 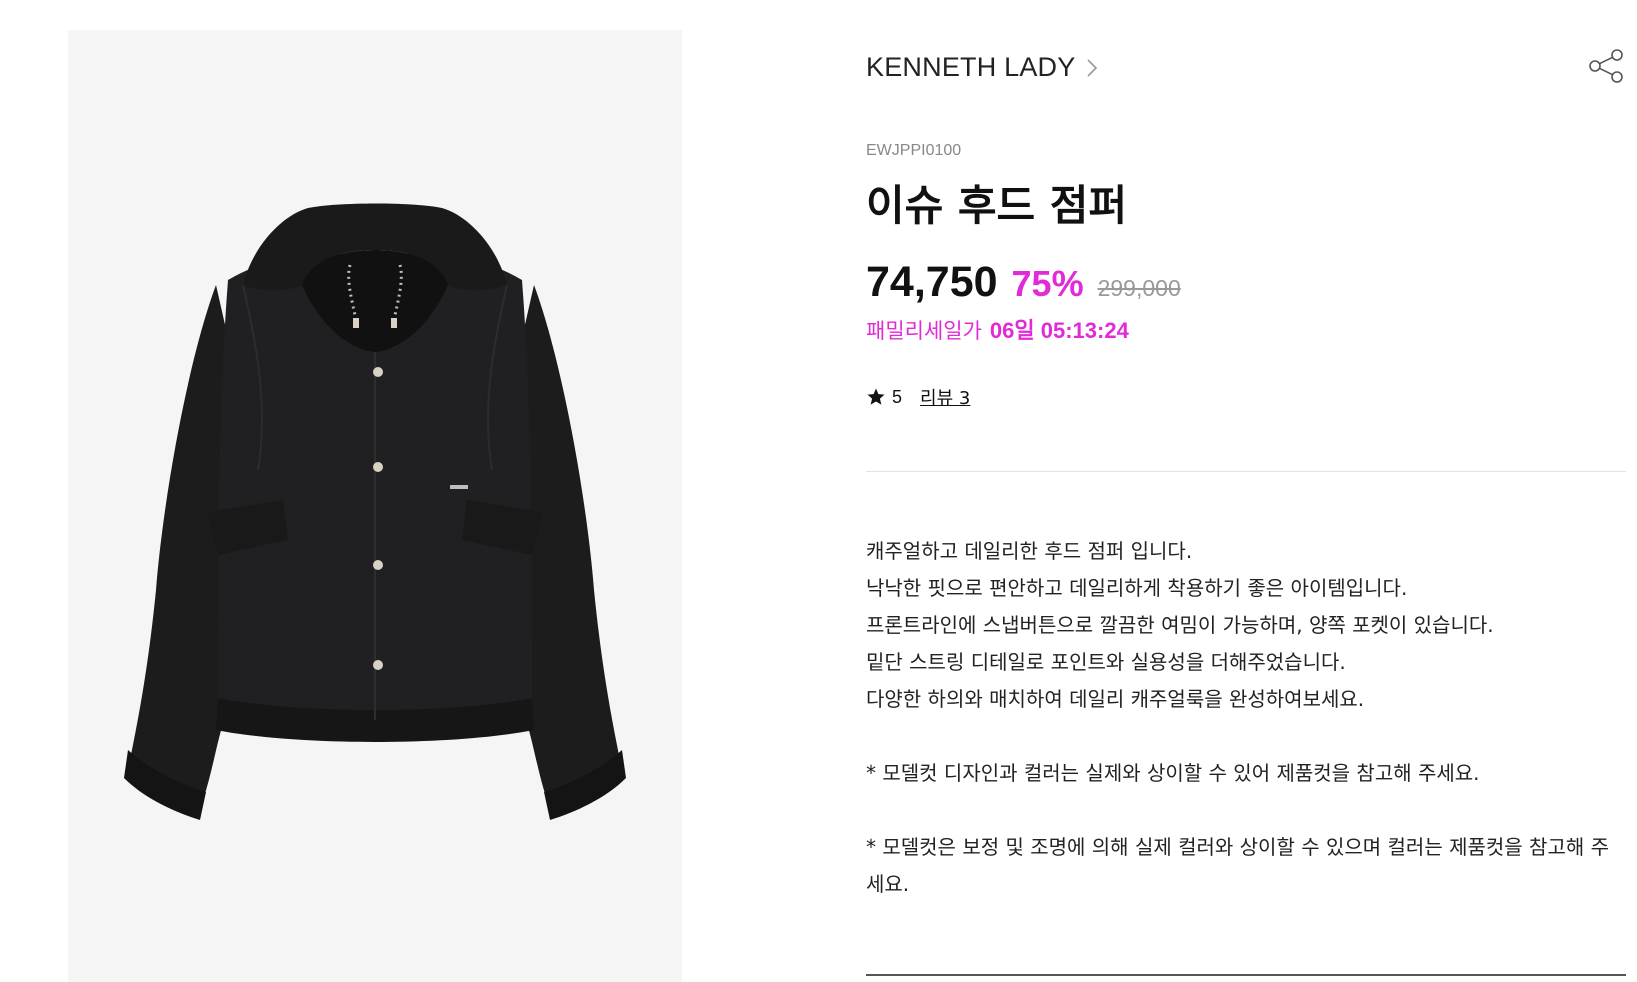 What do you see at coordinates (1115, 699) in the screenshot?
I see `description-line: 다양한 하의와 매치하여 데일리 캐주얼룩을 완성하여보세요.` at bounding box center [1115, 699].